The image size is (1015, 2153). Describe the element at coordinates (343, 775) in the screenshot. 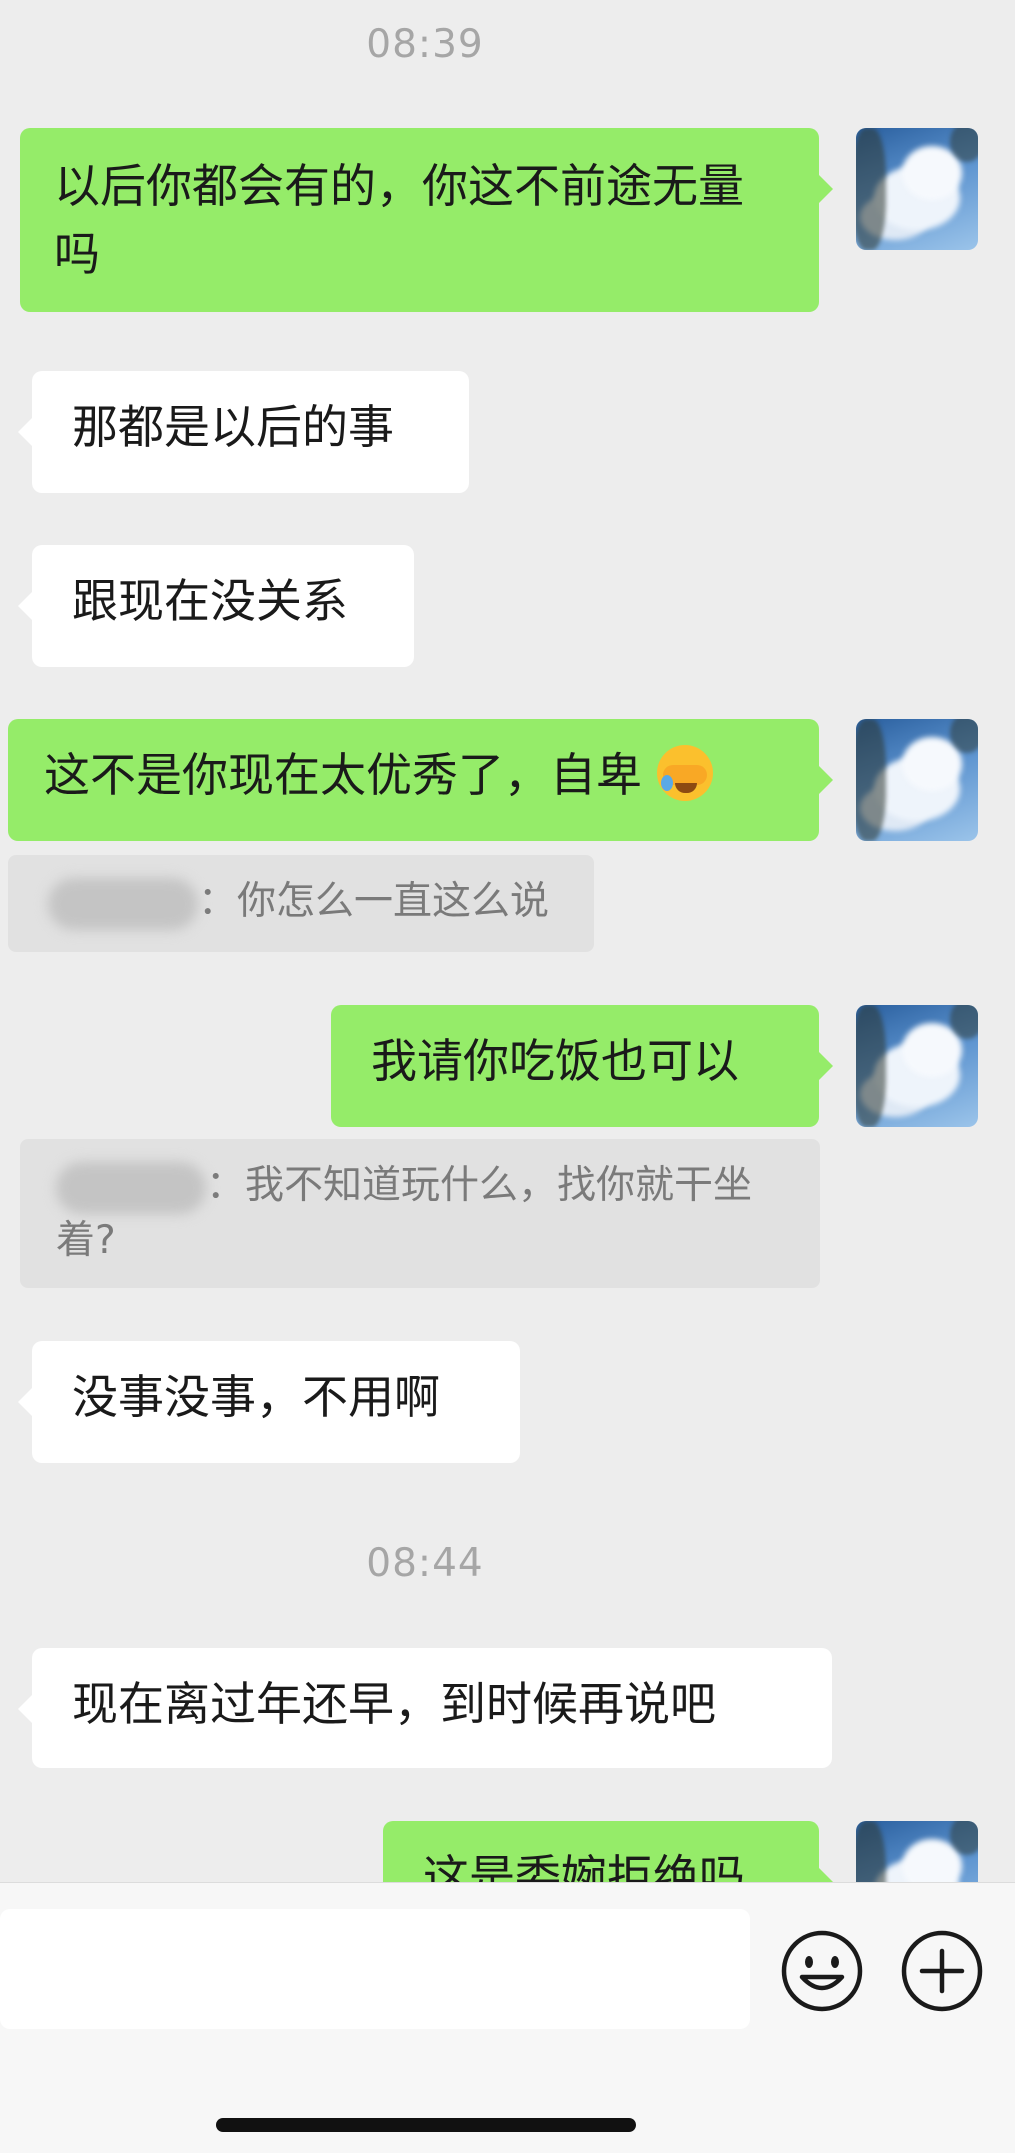

I see `message-text: 这不是你现在太优秀了，自卑` at that location.